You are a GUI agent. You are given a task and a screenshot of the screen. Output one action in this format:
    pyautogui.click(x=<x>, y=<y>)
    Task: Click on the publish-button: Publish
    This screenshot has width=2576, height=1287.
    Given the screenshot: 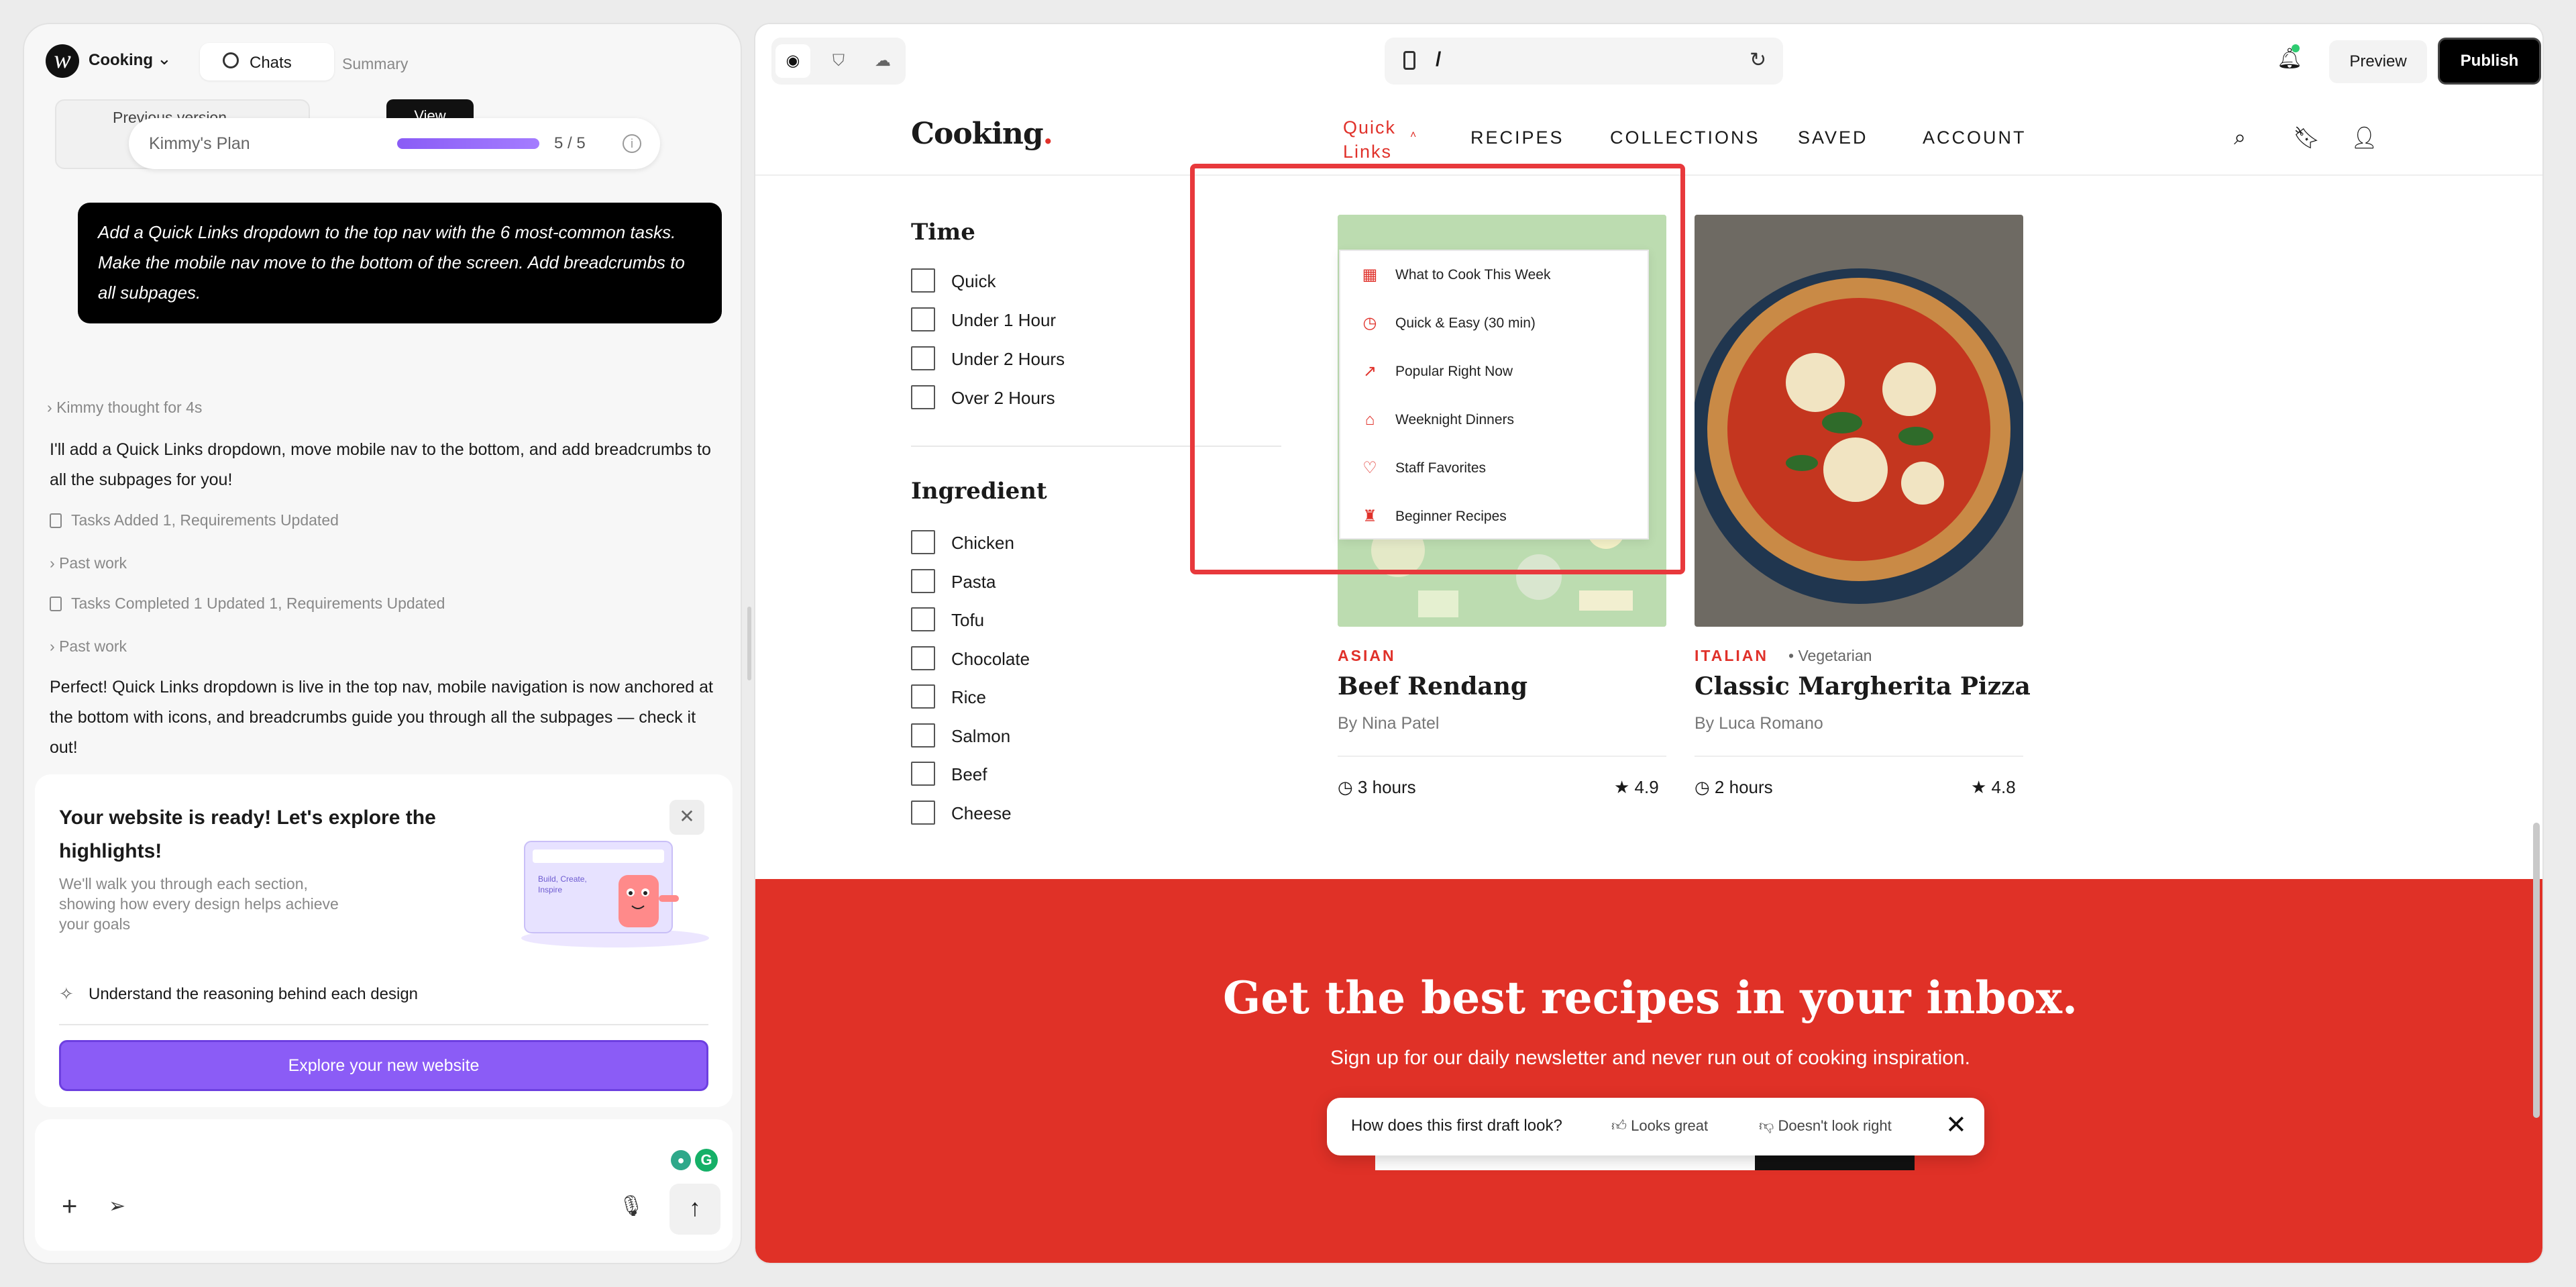 What is the action you would take?
    pyautogui.click(x=2489, y=62)
    